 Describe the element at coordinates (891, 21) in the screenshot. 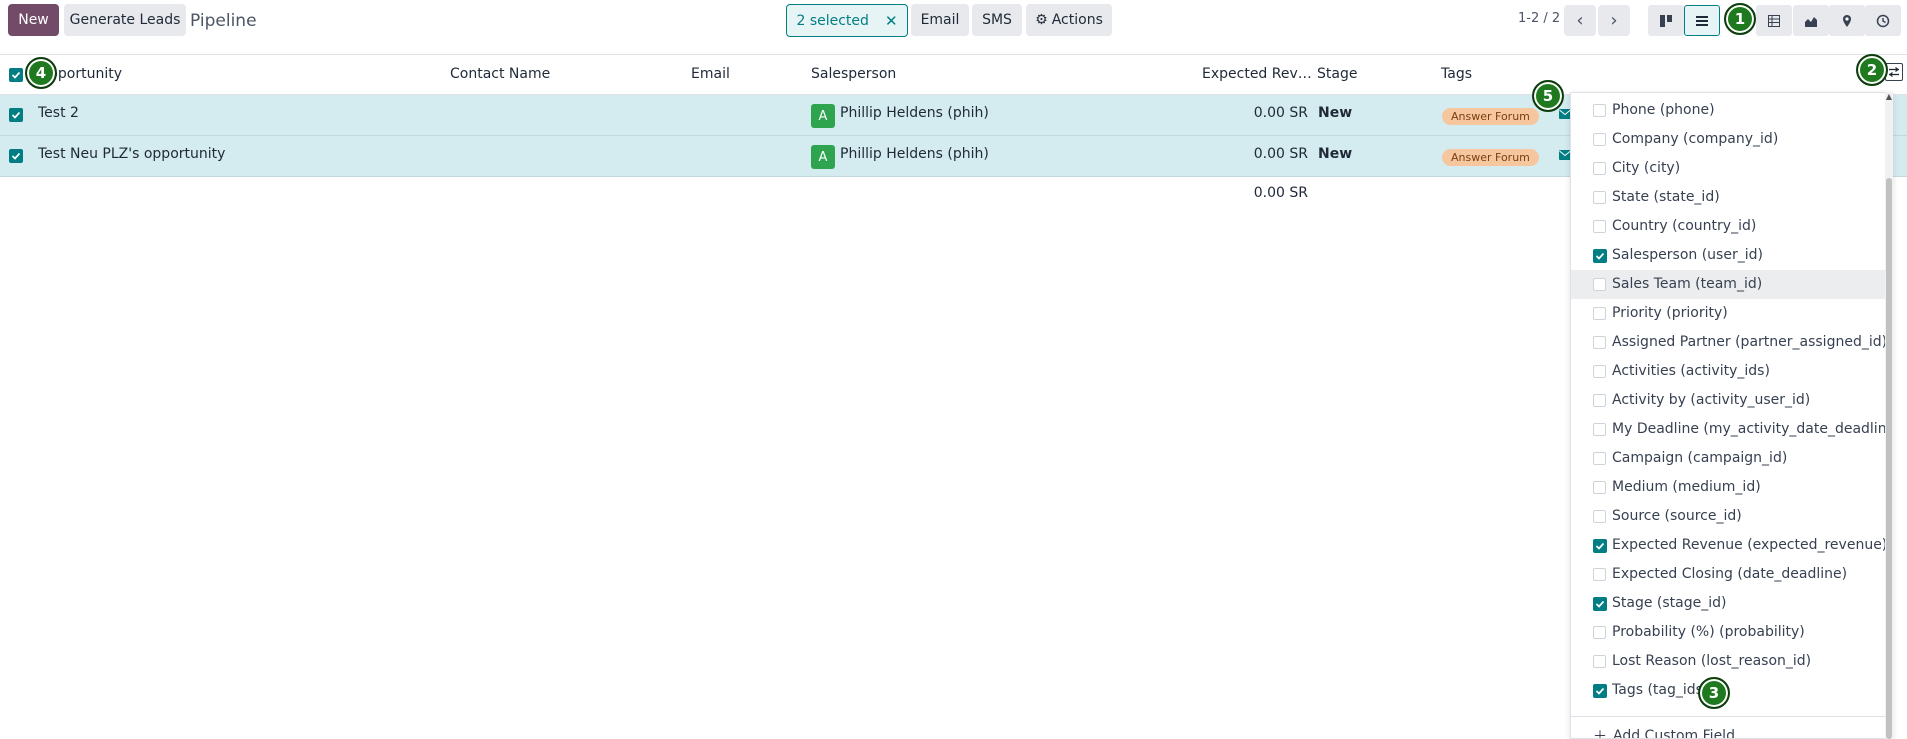

I see `close-icon: ✕` at that location.